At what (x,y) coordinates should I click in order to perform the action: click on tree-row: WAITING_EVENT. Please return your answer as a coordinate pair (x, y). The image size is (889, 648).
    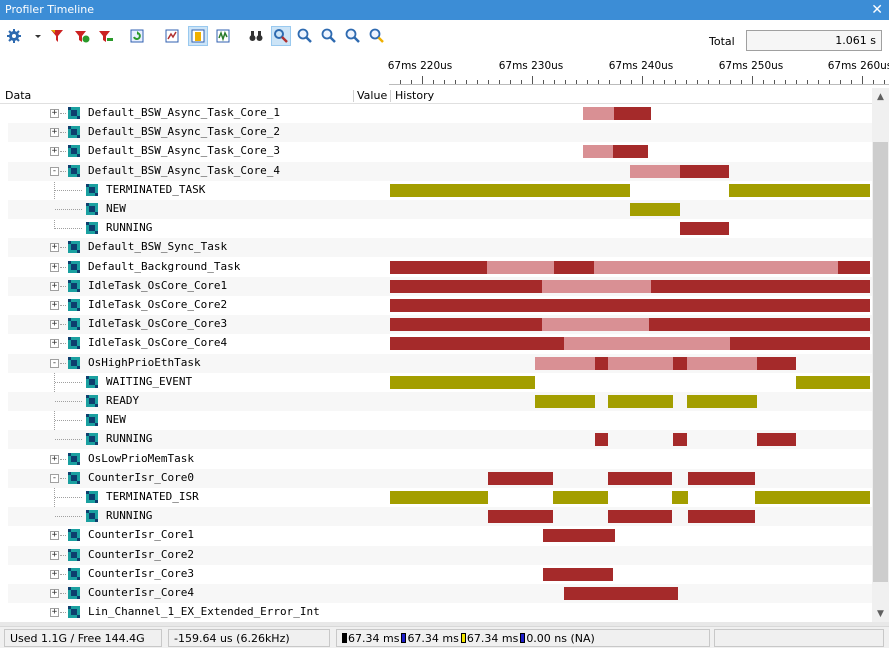
    Looking at the image, I should click on (440, 382).